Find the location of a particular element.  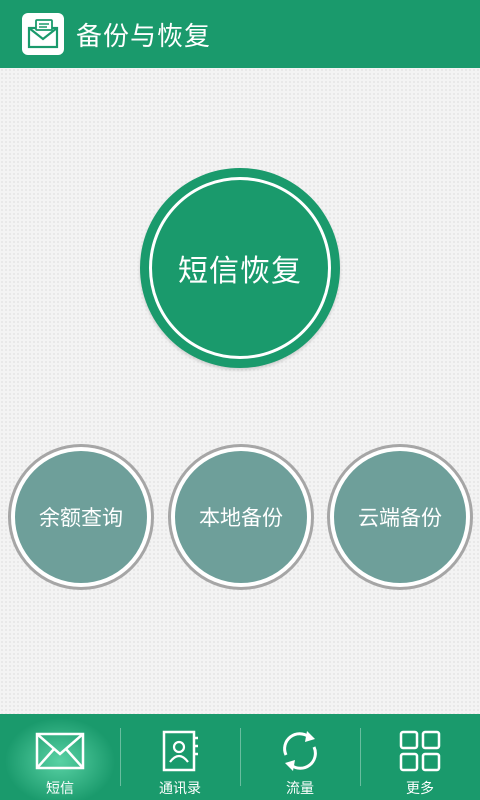

nav-item-more: 更多 is located at coordinates (420, 757).